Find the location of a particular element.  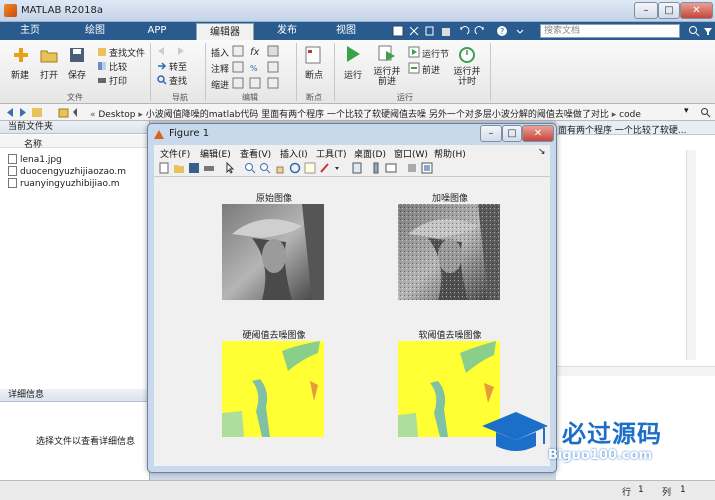

breadcrumb-desktop: Desktop is located at coordinates (116, 115).